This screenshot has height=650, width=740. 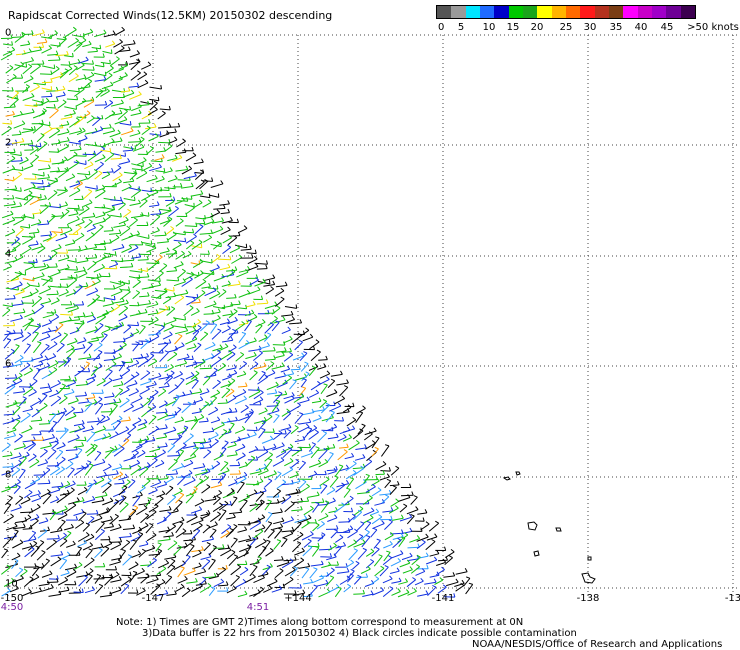 What do you see at coordinates (532, 526) in the screenshot?
I see `island-outline` at bounding box center [532, 526].